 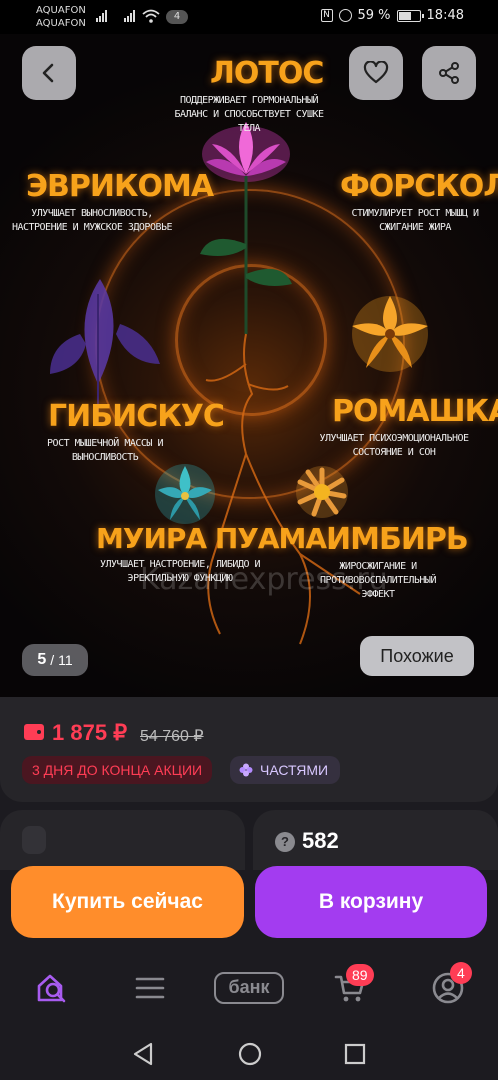 I want to click on menu-icon, so click(x=150, y=988).